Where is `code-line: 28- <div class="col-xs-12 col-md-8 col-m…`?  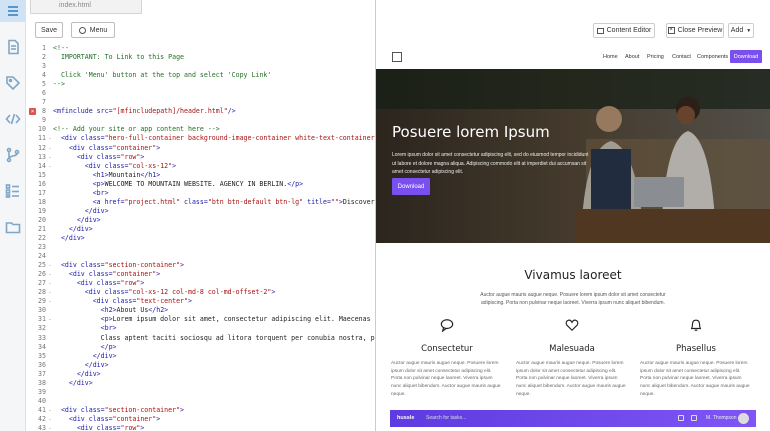 code-line: 28- <div class="col-xs-12 col-md-8 col-m… is located at coordinates (200, 292).